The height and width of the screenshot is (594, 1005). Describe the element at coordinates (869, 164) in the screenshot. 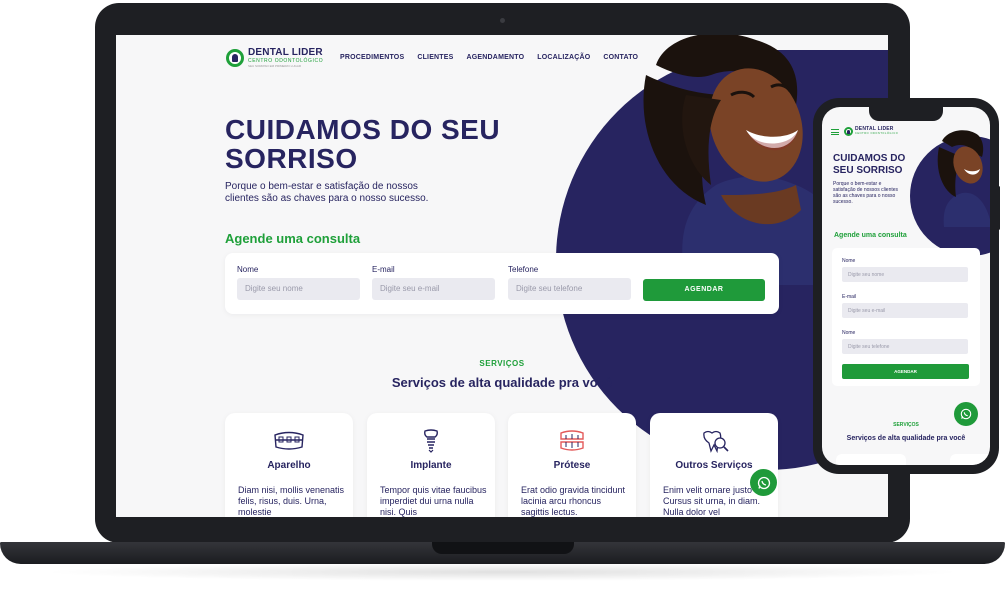

I see `mobile-hero-title: CUIDAMOS DO SEU SORRISO` at that location.